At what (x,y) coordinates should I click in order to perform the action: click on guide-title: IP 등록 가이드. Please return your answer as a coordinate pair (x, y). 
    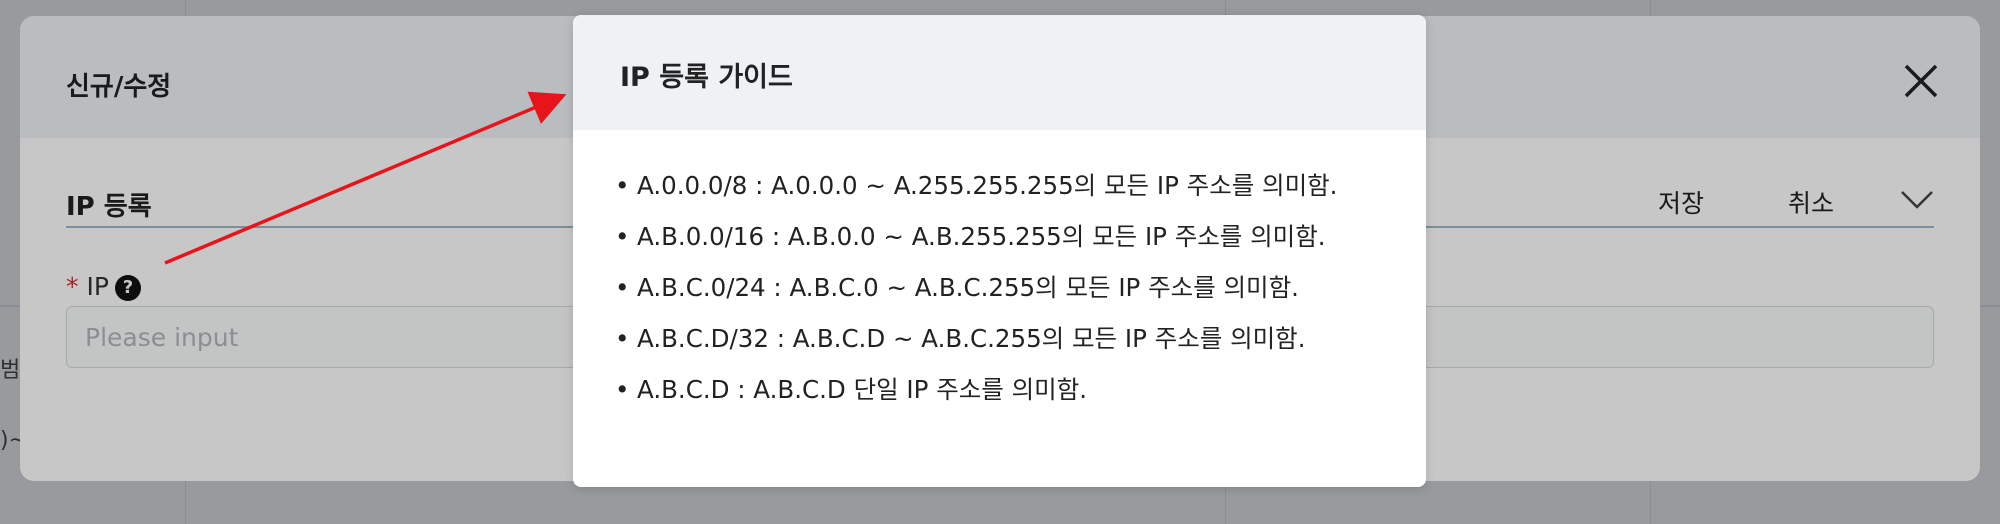
    Looking at the image, I should click on (706, 77).